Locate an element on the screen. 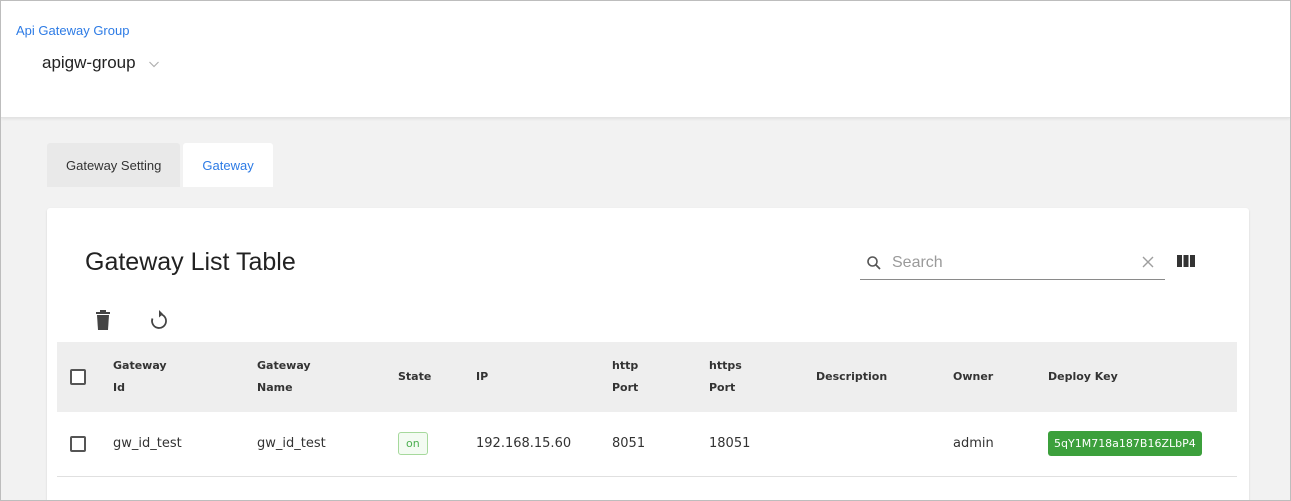 The height and width of the screenshot is (501, 1291). row-checkbox is located at coordinates (78, 443).